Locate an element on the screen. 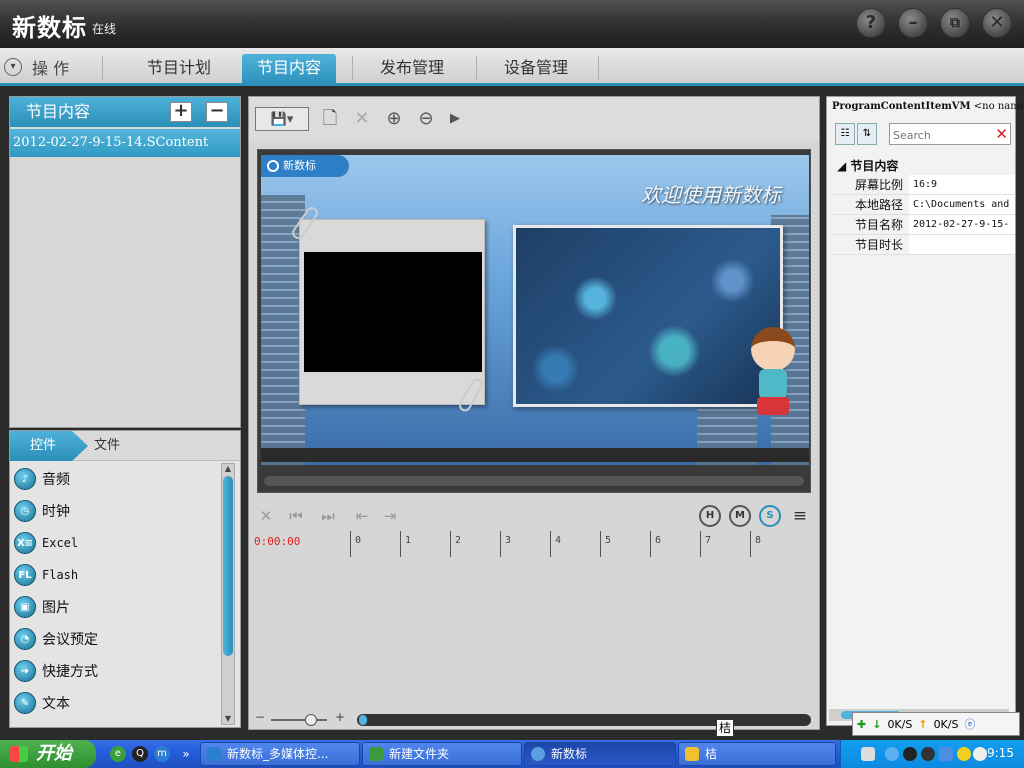  operations-menu: ▾ 操 作 is located at coordinates (36, 67).